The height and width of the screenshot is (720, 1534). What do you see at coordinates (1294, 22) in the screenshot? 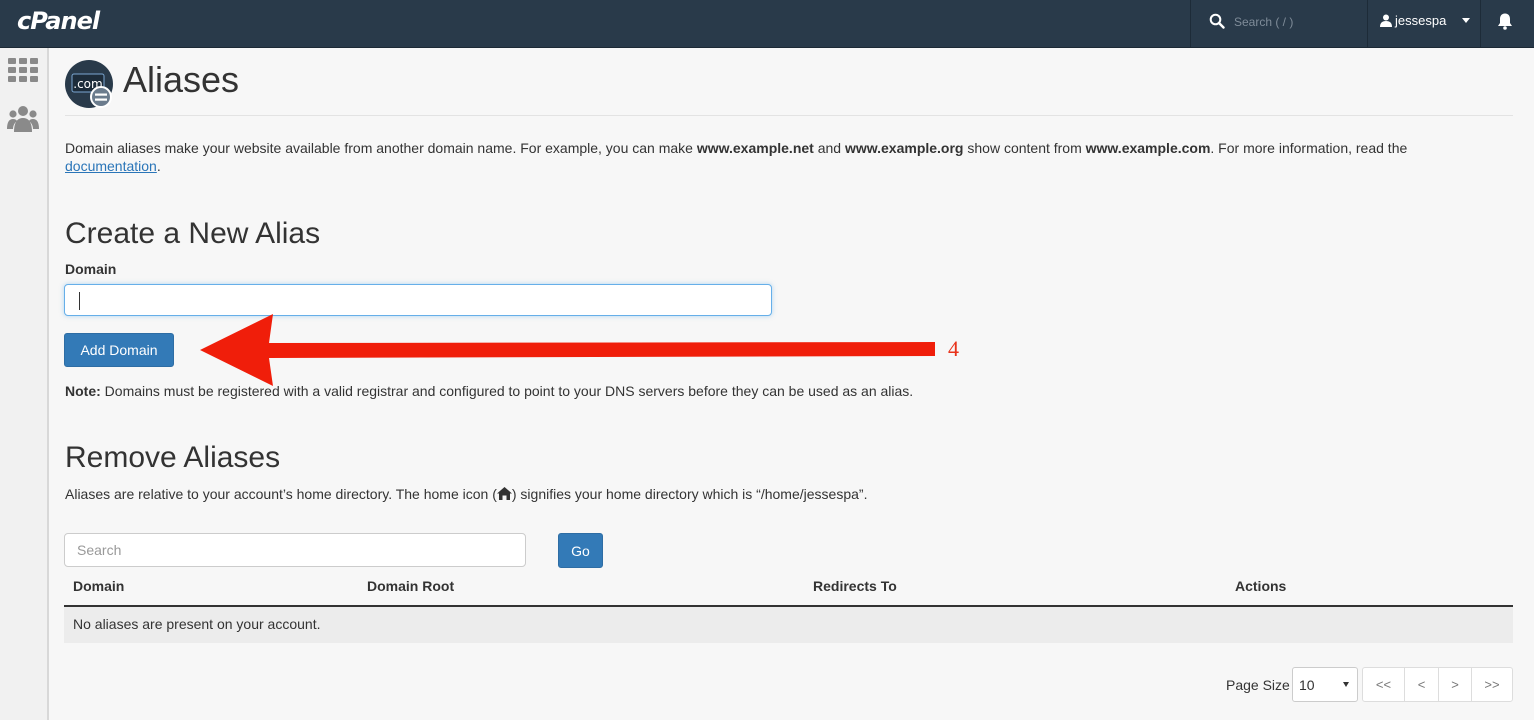
I see `global-search-input` at bounding box center [1294, 22].